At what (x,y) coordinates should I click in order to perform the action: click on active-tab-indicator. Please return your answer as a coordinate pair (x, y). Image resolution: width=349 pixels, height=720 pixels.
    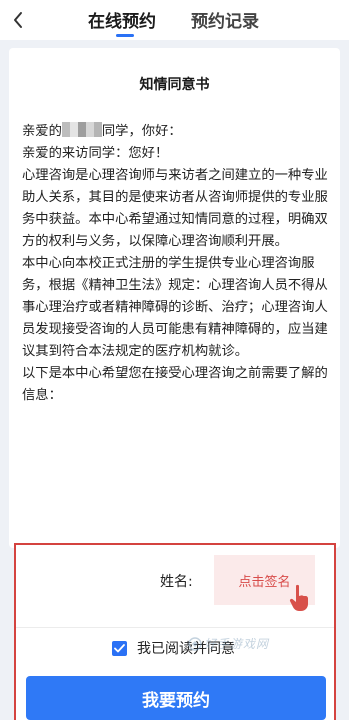
    Looking at the image, I should click on (125, 35).